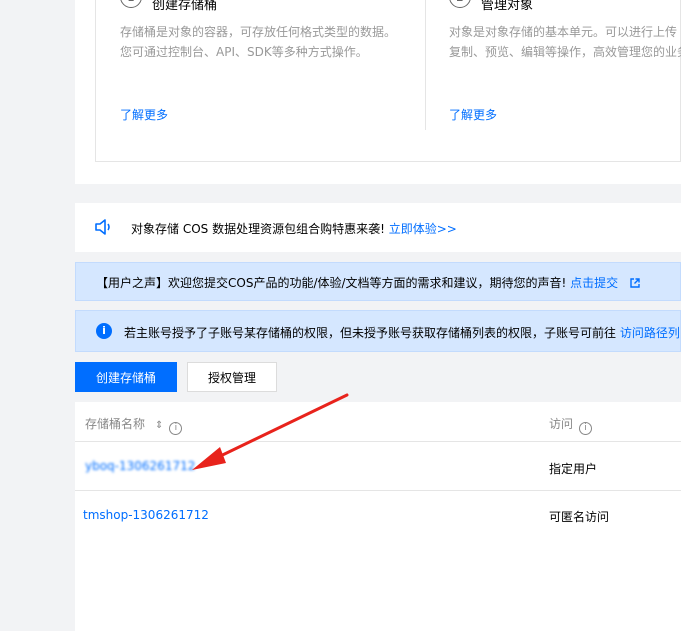  What do you see at coordinates (563, 32) in the screenshot?
I see `step-desc-2-line1: 对象是对象存储的基本单元。可以进行上传` at bounding box center [563, 32].